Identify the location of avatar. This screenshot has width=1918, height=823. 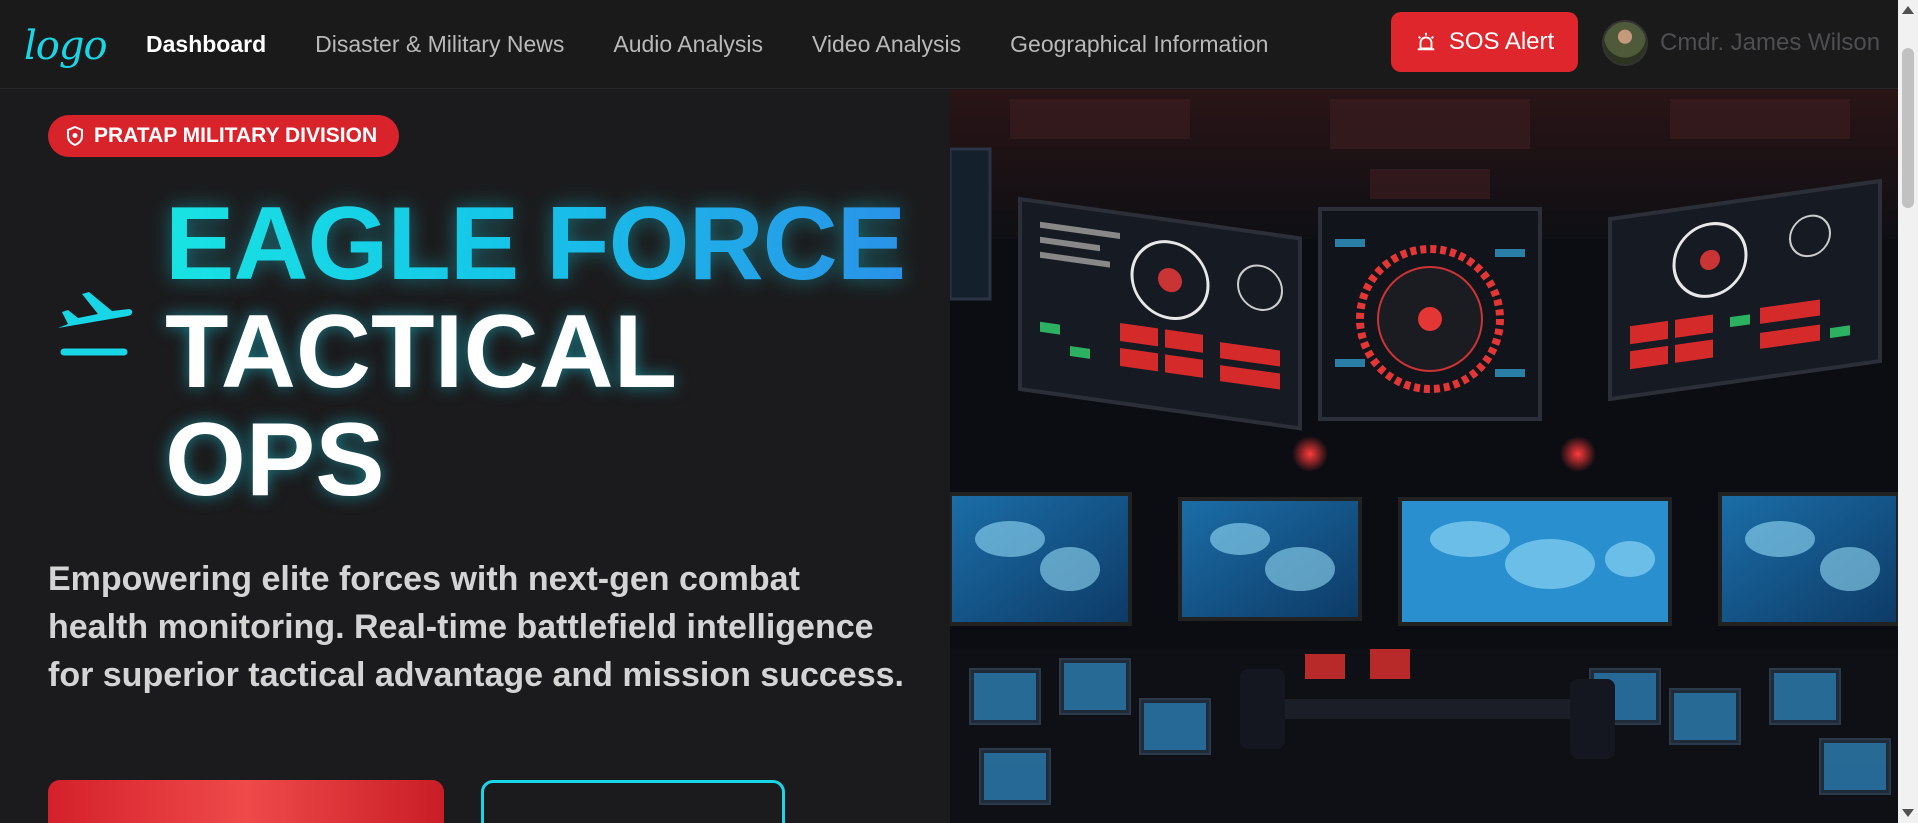
(1625, 43).